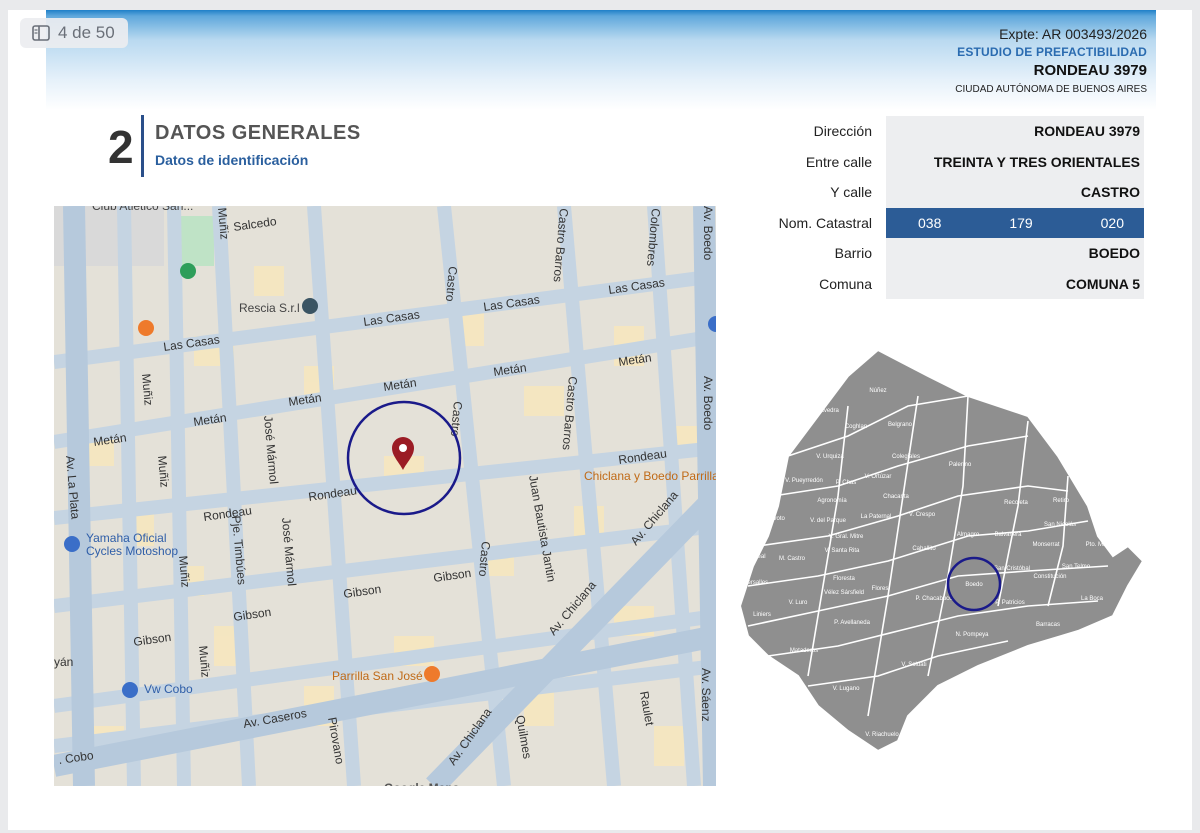 This screenshot has height=833, width=1200. I want to click on page-counter: 4 de 50, so click(74, 33).